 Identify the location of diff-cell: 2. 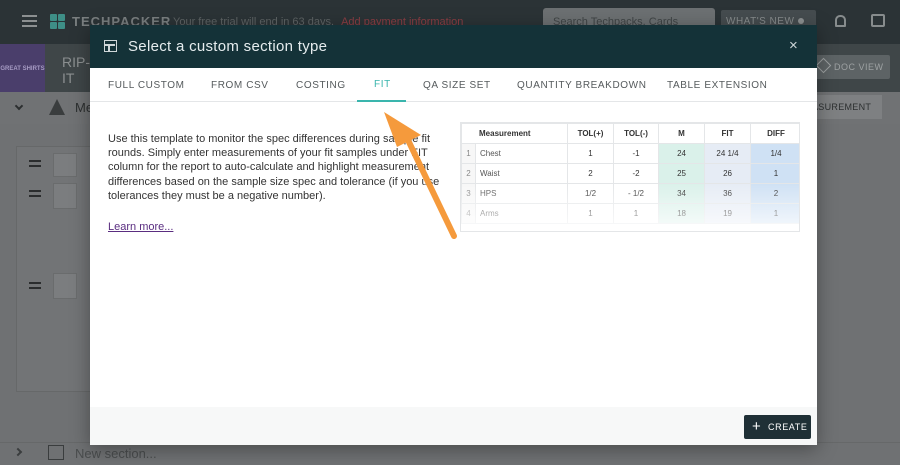
(774, 193).